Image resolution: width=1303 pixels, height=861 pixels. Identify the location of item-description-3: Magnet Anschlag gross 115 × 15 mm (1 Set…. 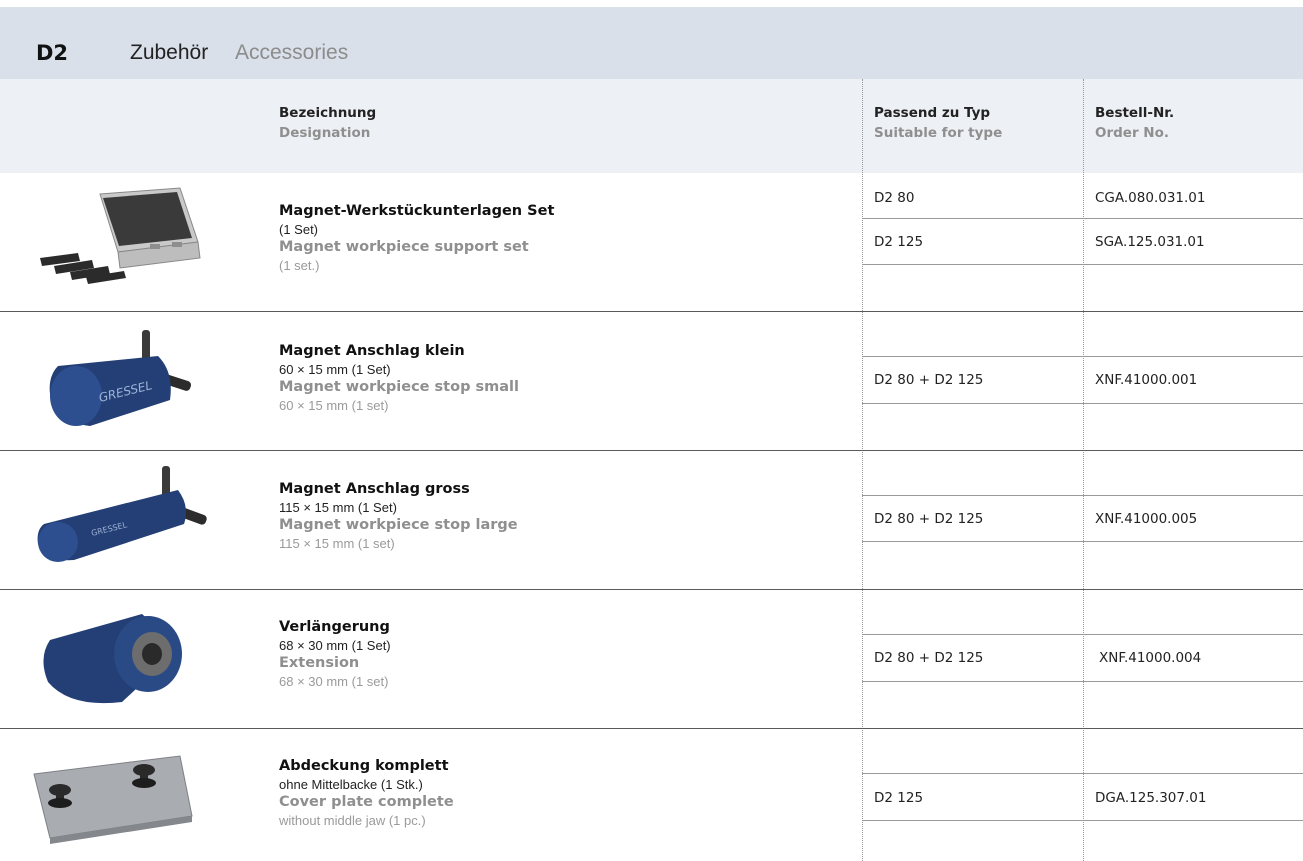
(398, 516).